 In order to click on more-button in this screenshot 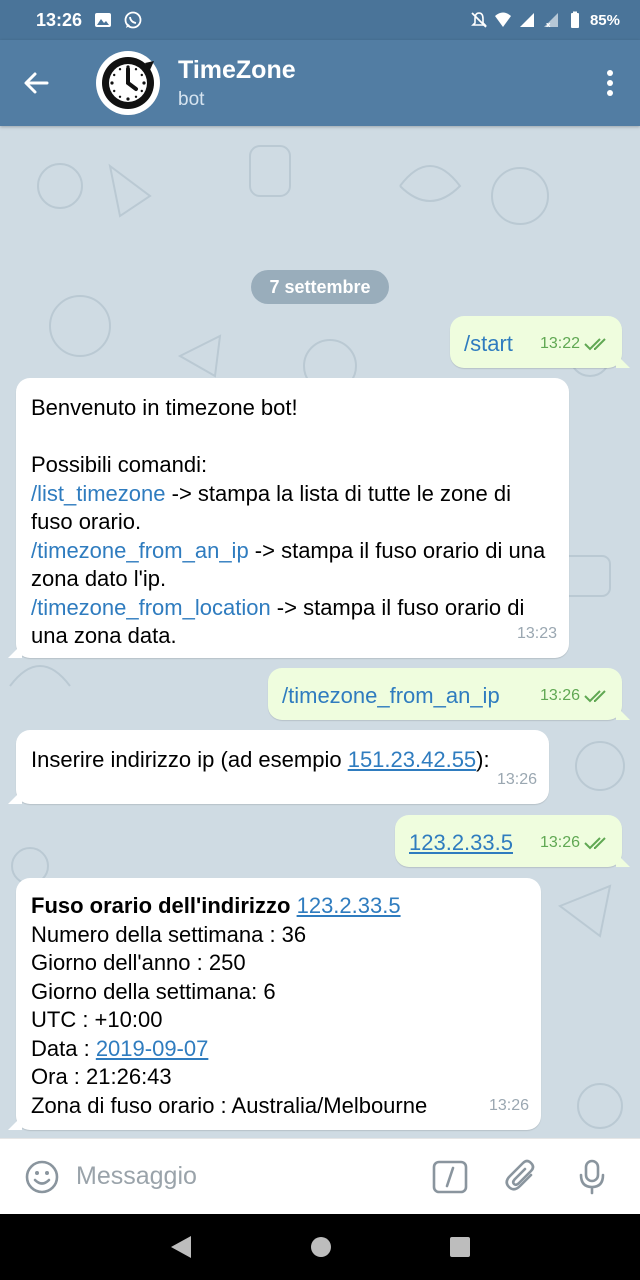, I will do `click(610, 83)`.